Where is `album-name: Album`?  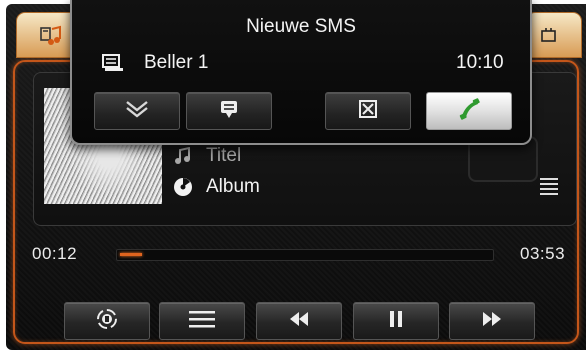 album-name: Album is located at coordinates (233, 186).